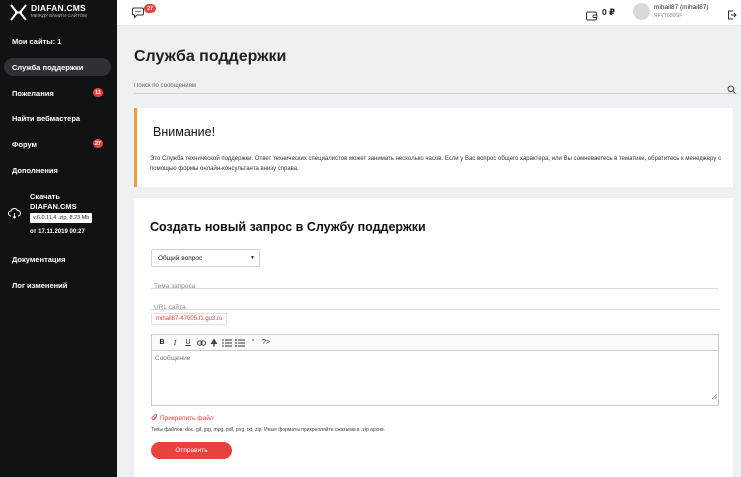 The image size is (741, 477). I want to click on sidebar-item-label: Найти вебмастера, so click(46, 118).